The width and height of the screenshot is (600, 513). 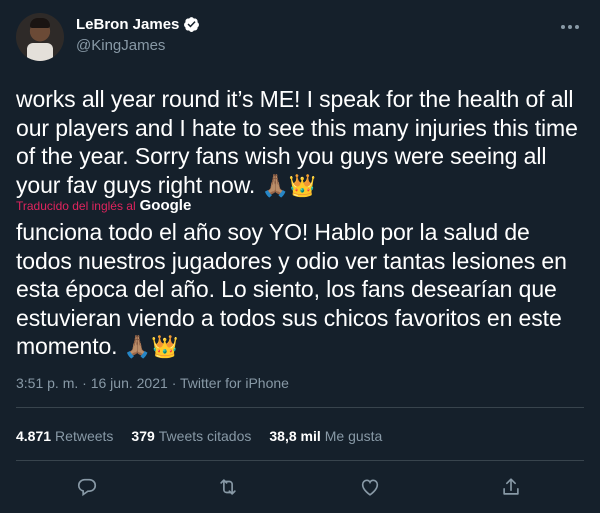 What do you see at coordinates (192, 24) in the screenshot?
I see `verified-badge-icon` at bounding box center [192, 24].